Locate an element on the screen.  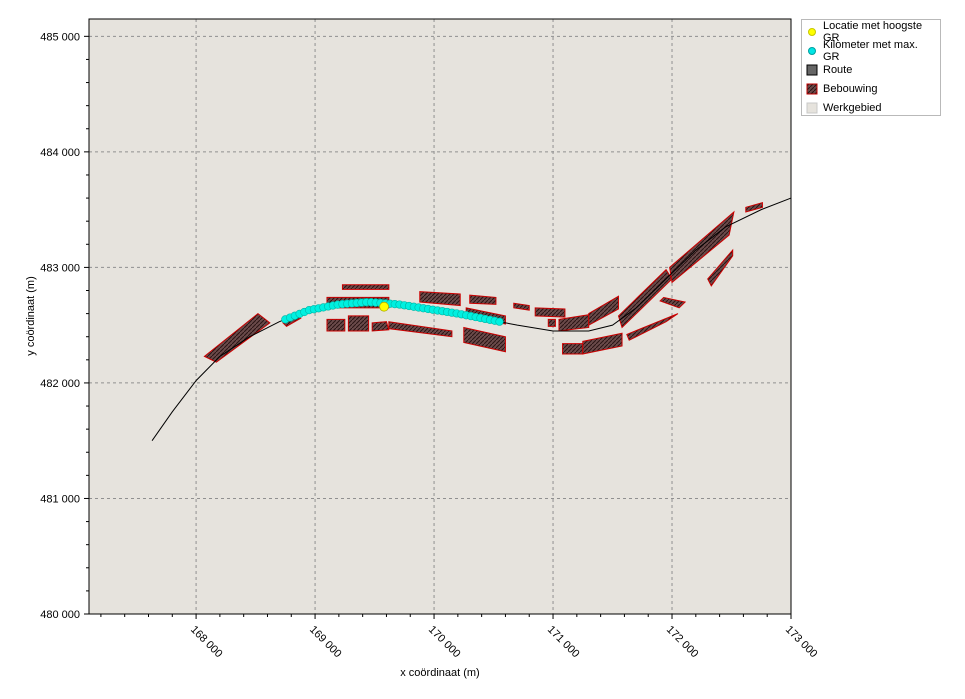
legend-item-buildings: Bebouwing is located at coordinates (871, 88).